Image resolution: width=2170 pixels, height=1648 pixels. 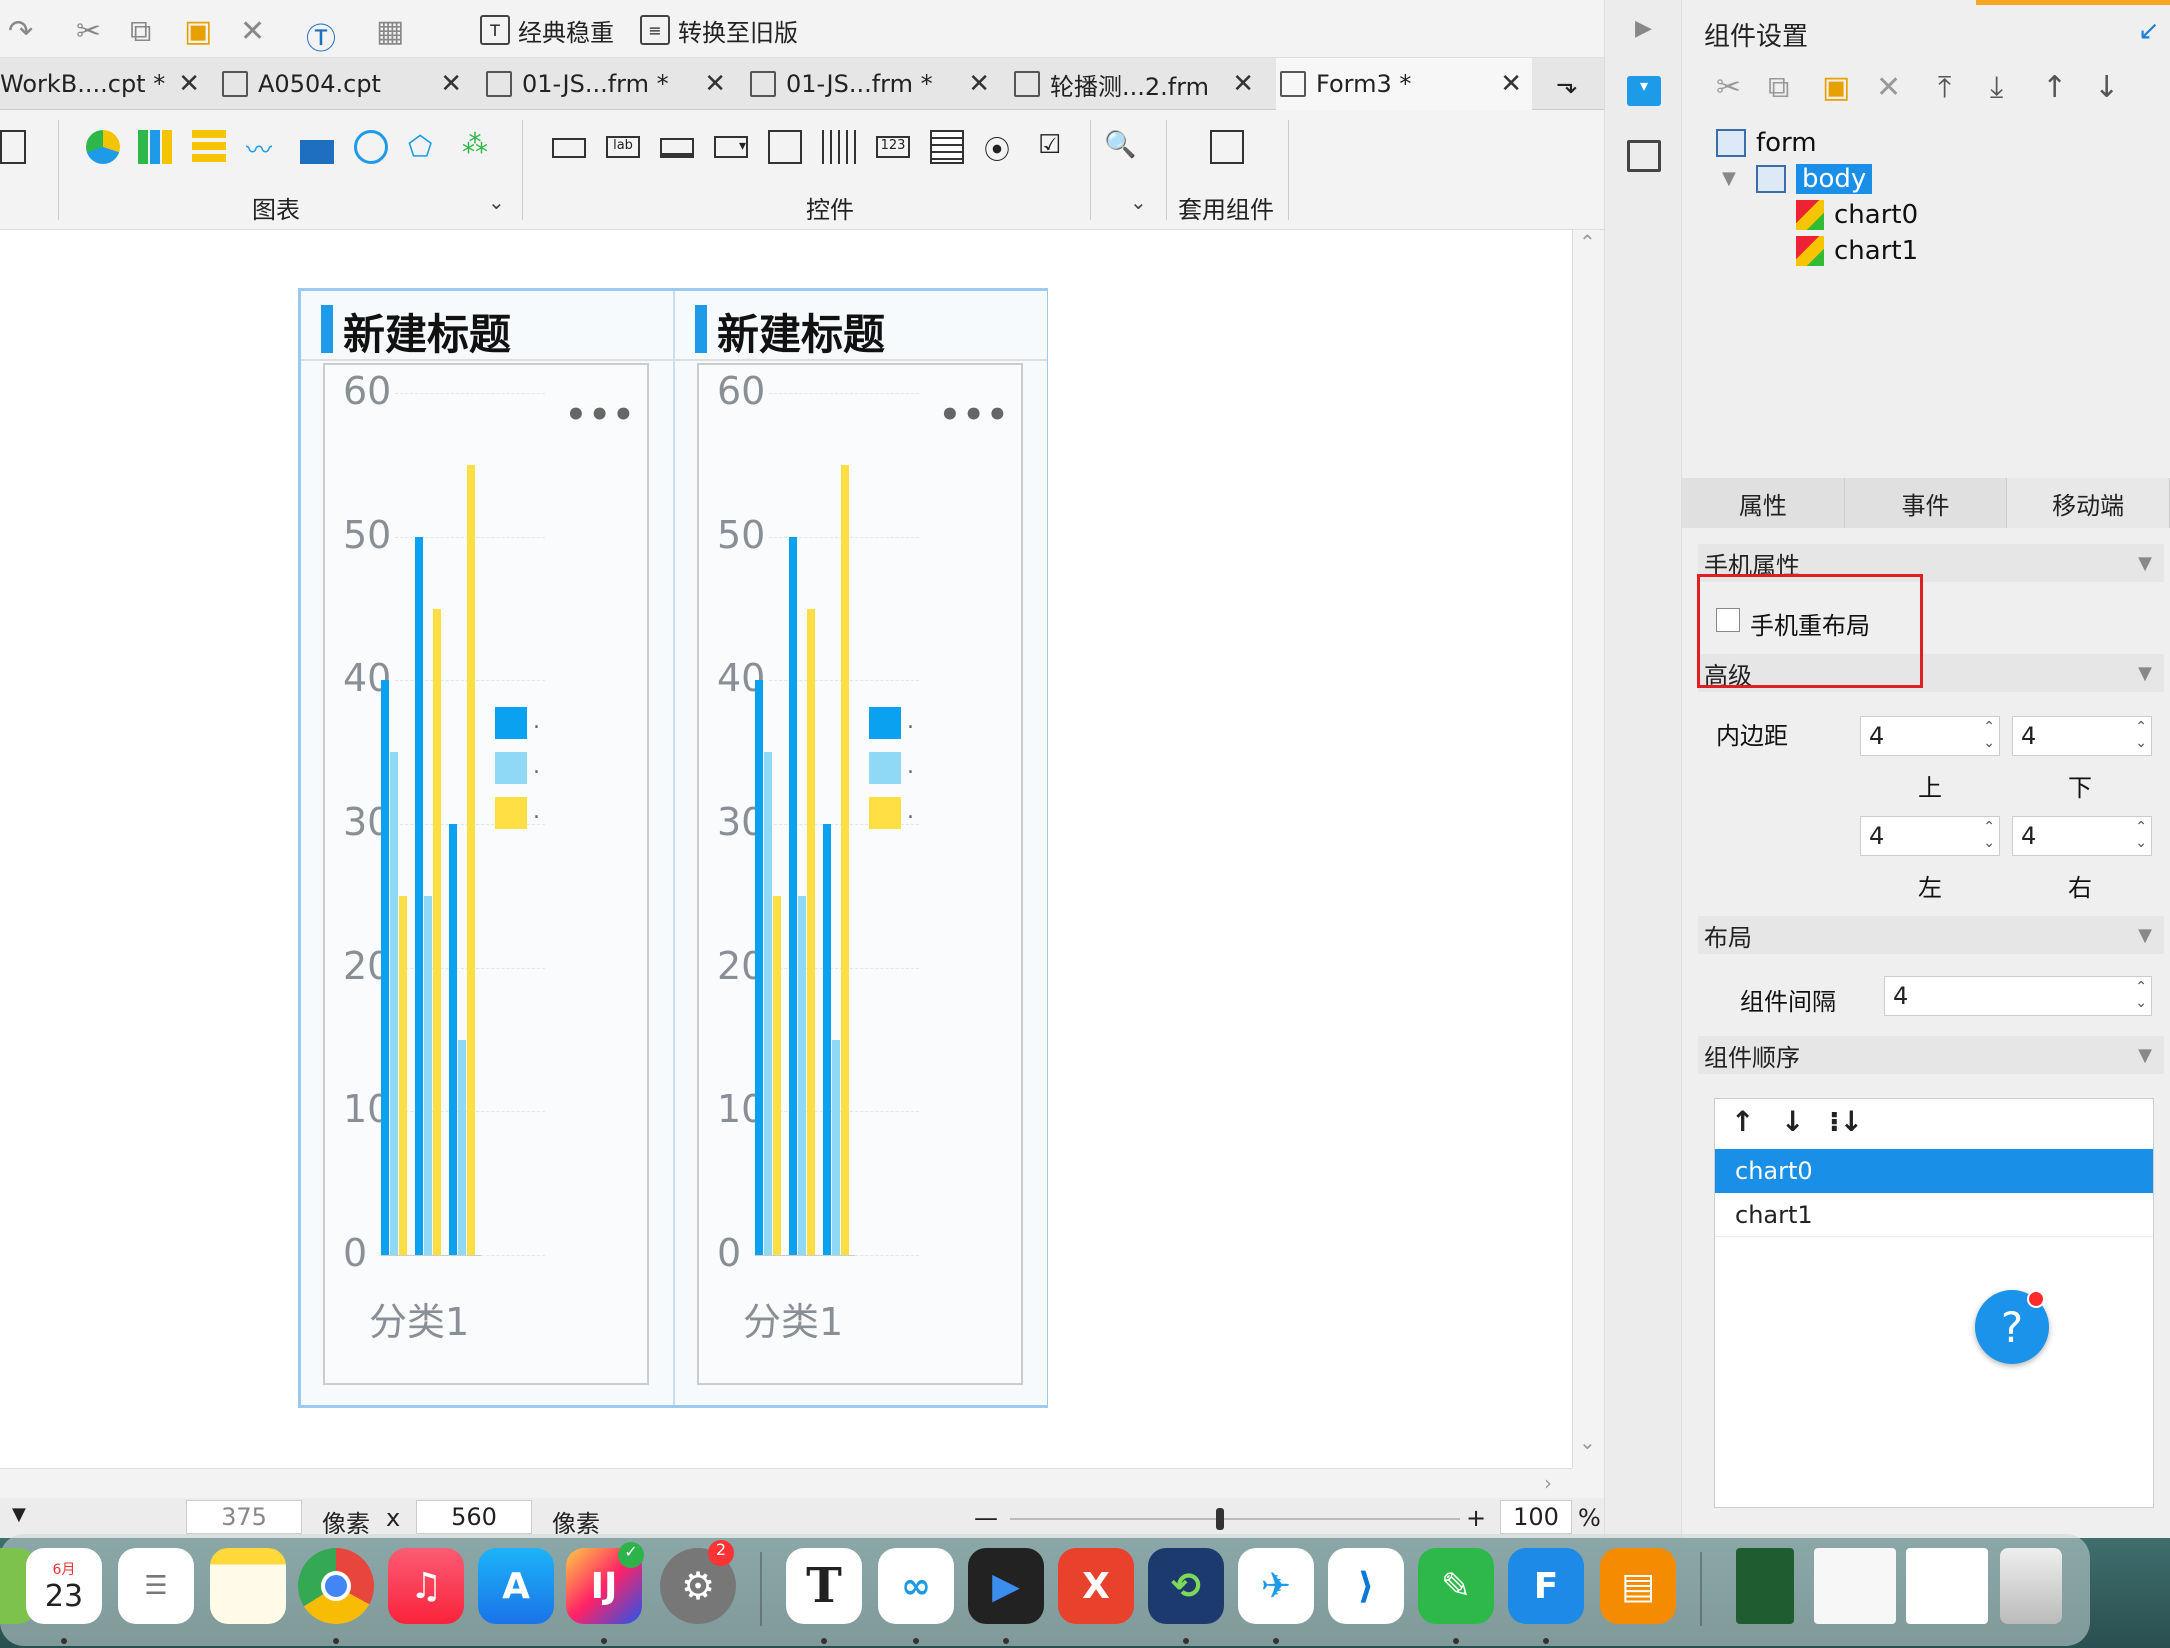 What do you see at coordinates (1227, 147) in the screenshot?
I see `preset-widget-icon` at bounding box center [1227, 147].